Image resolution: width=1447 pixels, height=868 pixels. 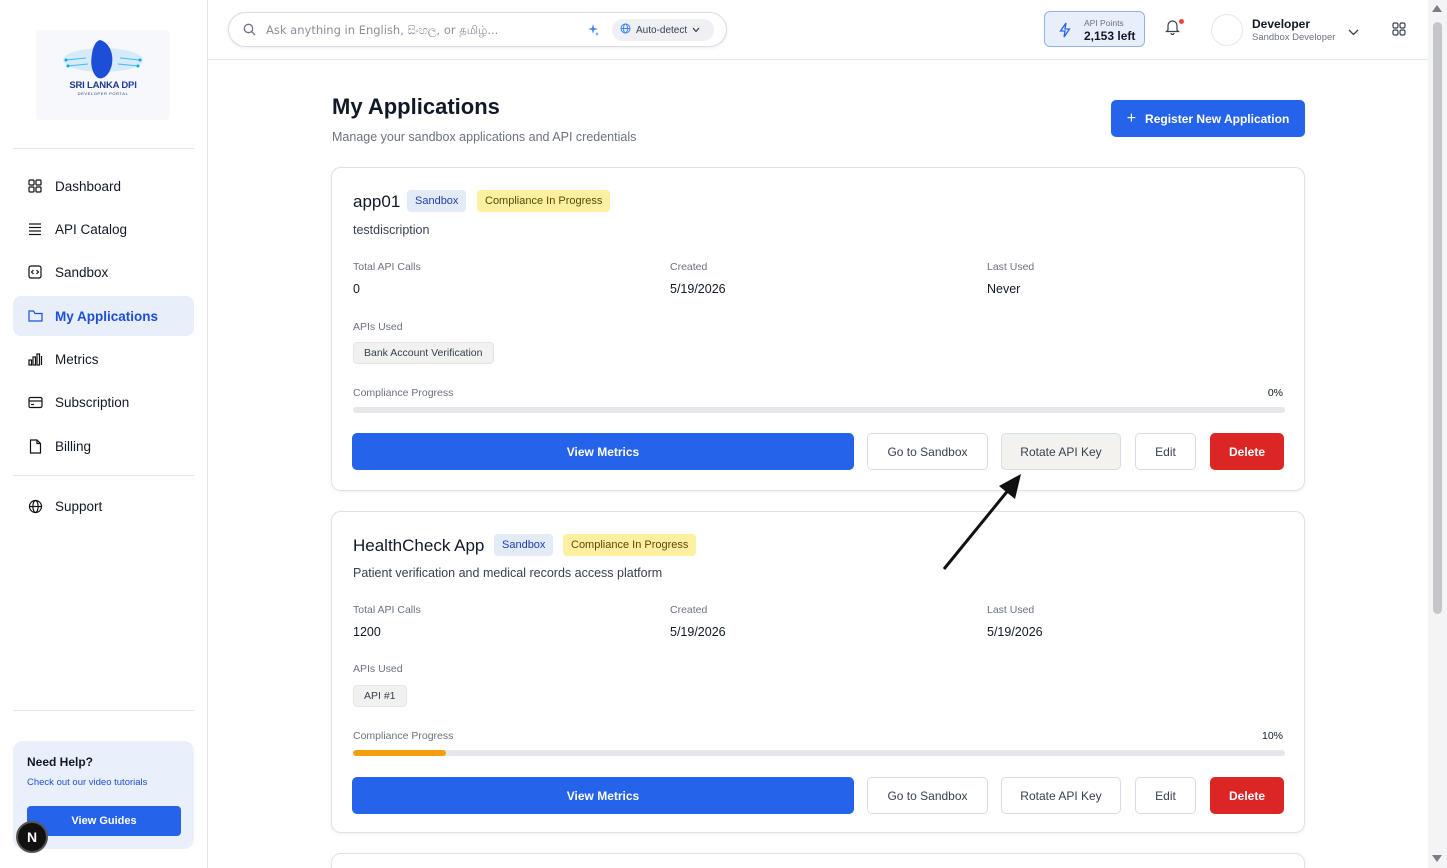 I want to click on scroll-down-arrow, so click(x=1437, y=858).